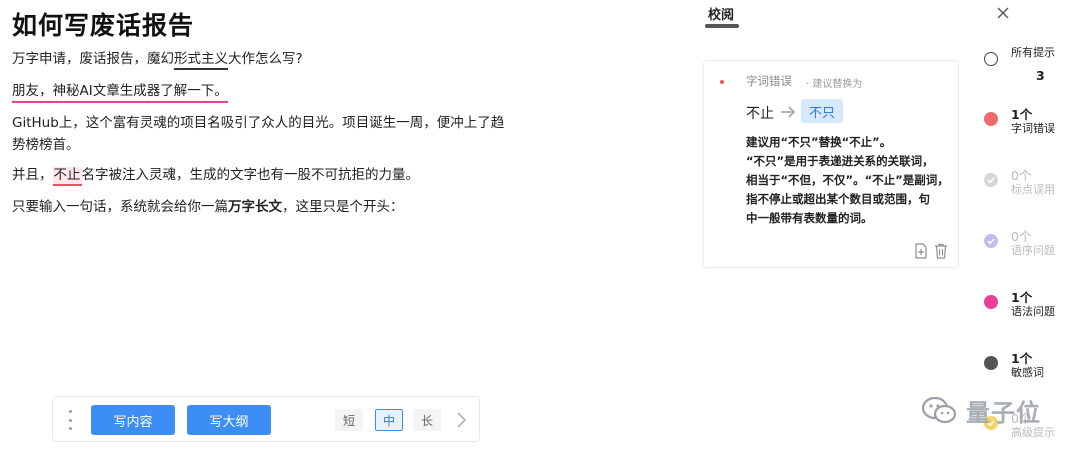  Describe the element at coordinates (830, 142) in the screenshot. I see `text-segment: 替换` at that location.